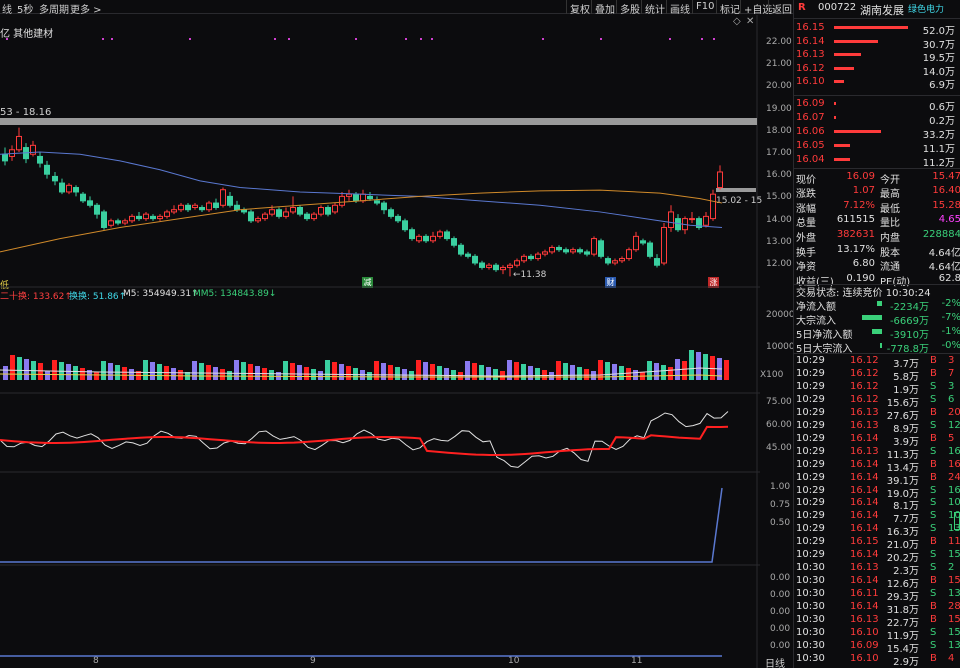 The width and height of the screenshot is (960, 668). What do you see at coordinates (630, 8) in the screenshot?
I see `toolbar-multi-stock-button: 多股` at bounding box center [630, 8].